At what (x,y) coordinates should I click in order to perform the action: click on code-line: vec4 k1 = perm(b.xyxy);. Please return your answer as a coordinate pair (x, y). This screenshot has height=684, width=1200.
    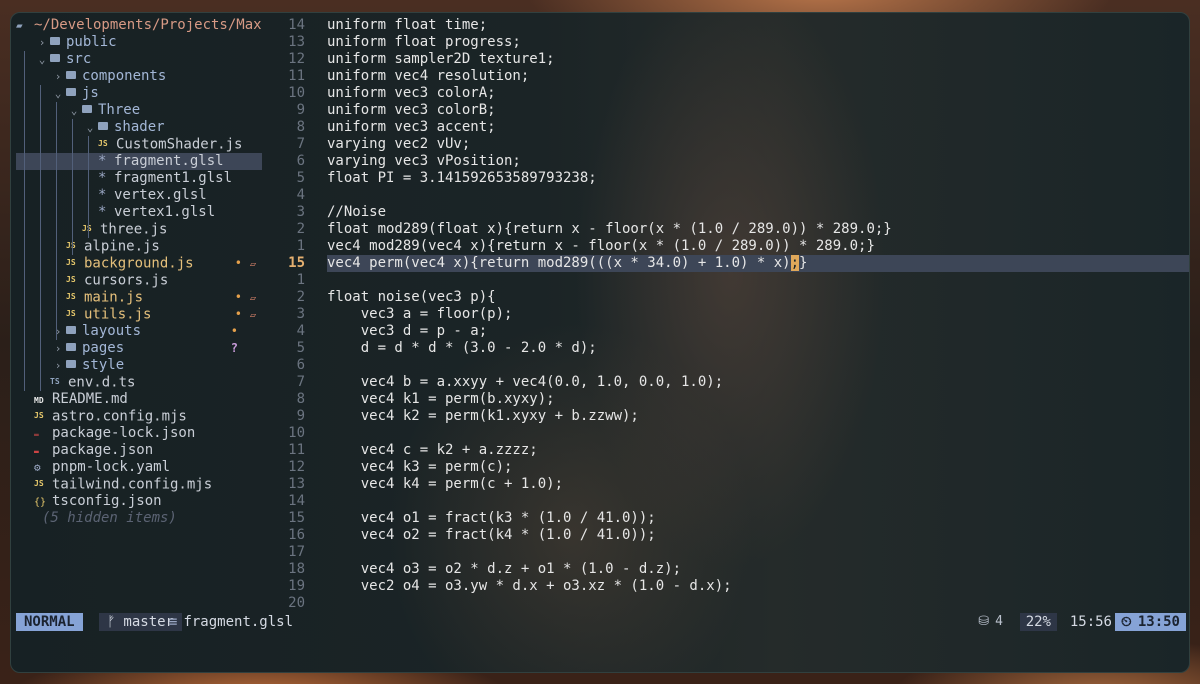
    Looking at the image, I should click on (441, 399).